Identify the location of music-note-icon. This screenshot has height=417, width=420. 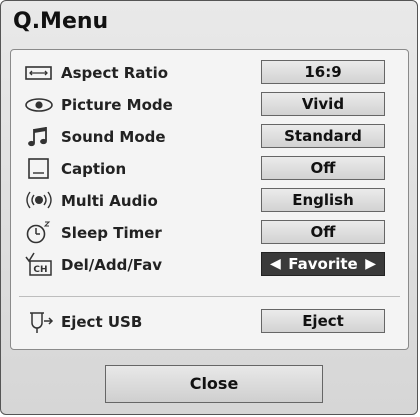
(37, 137).